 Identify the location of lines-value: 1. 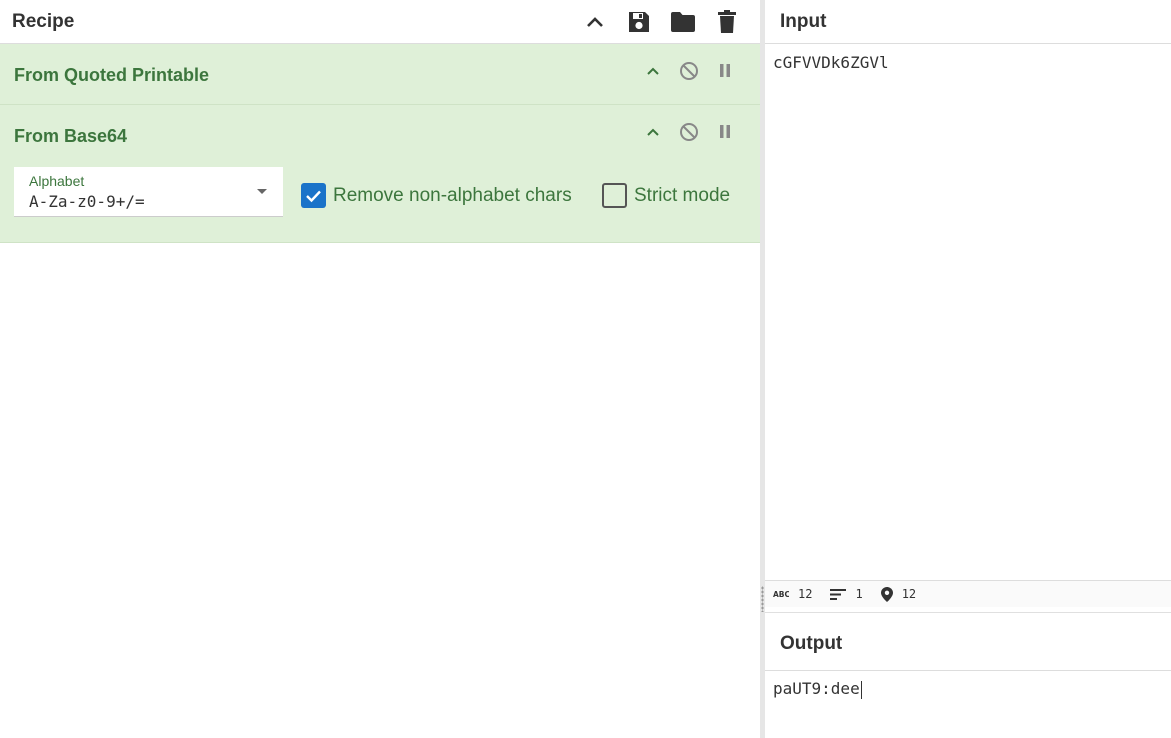
(859, 594).